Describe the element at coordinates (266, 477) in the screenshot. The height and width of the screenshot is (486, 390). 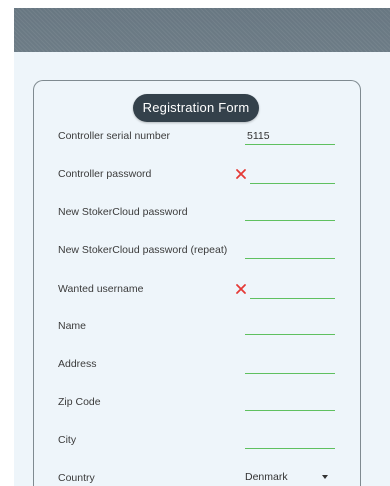
I see `country-selected-value: Denmark` at that location.